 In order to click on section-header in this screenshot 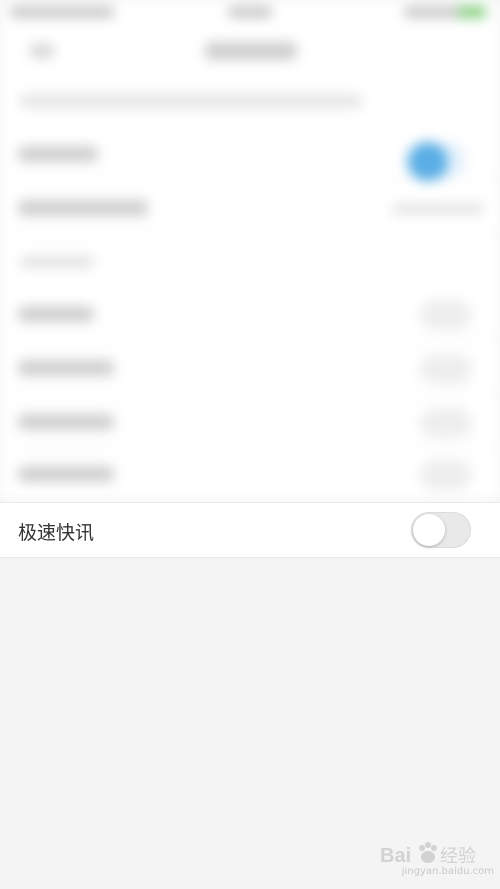, I will do `click(57, 262)`.